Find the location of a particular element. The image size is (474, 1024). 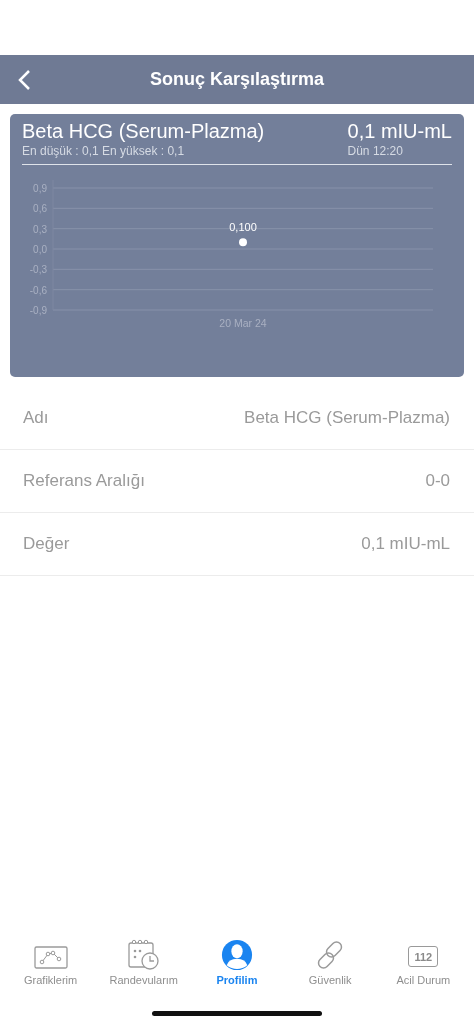

tab-bar-item: Güvenlik is located at coordinates (330, 963).